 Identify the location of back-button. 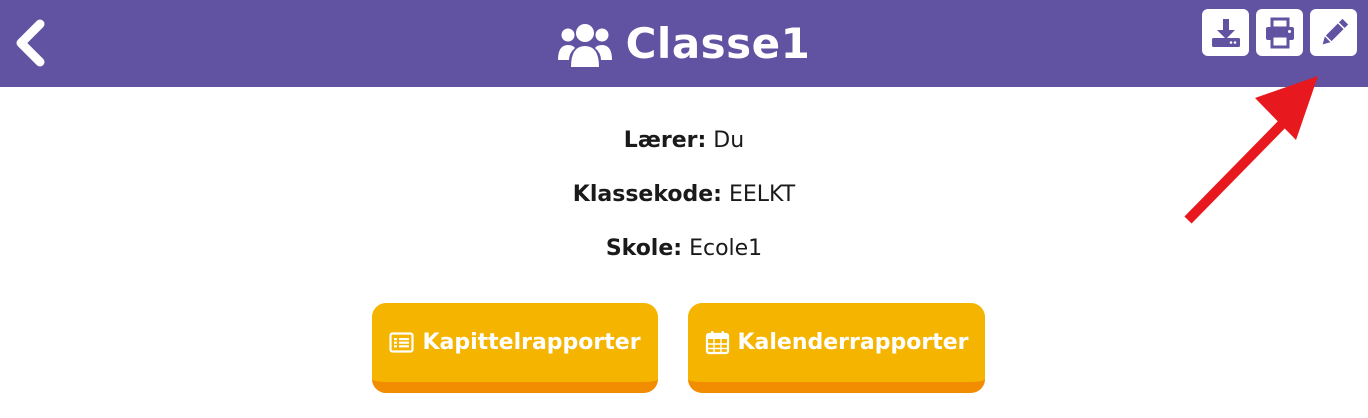
(30, 43).